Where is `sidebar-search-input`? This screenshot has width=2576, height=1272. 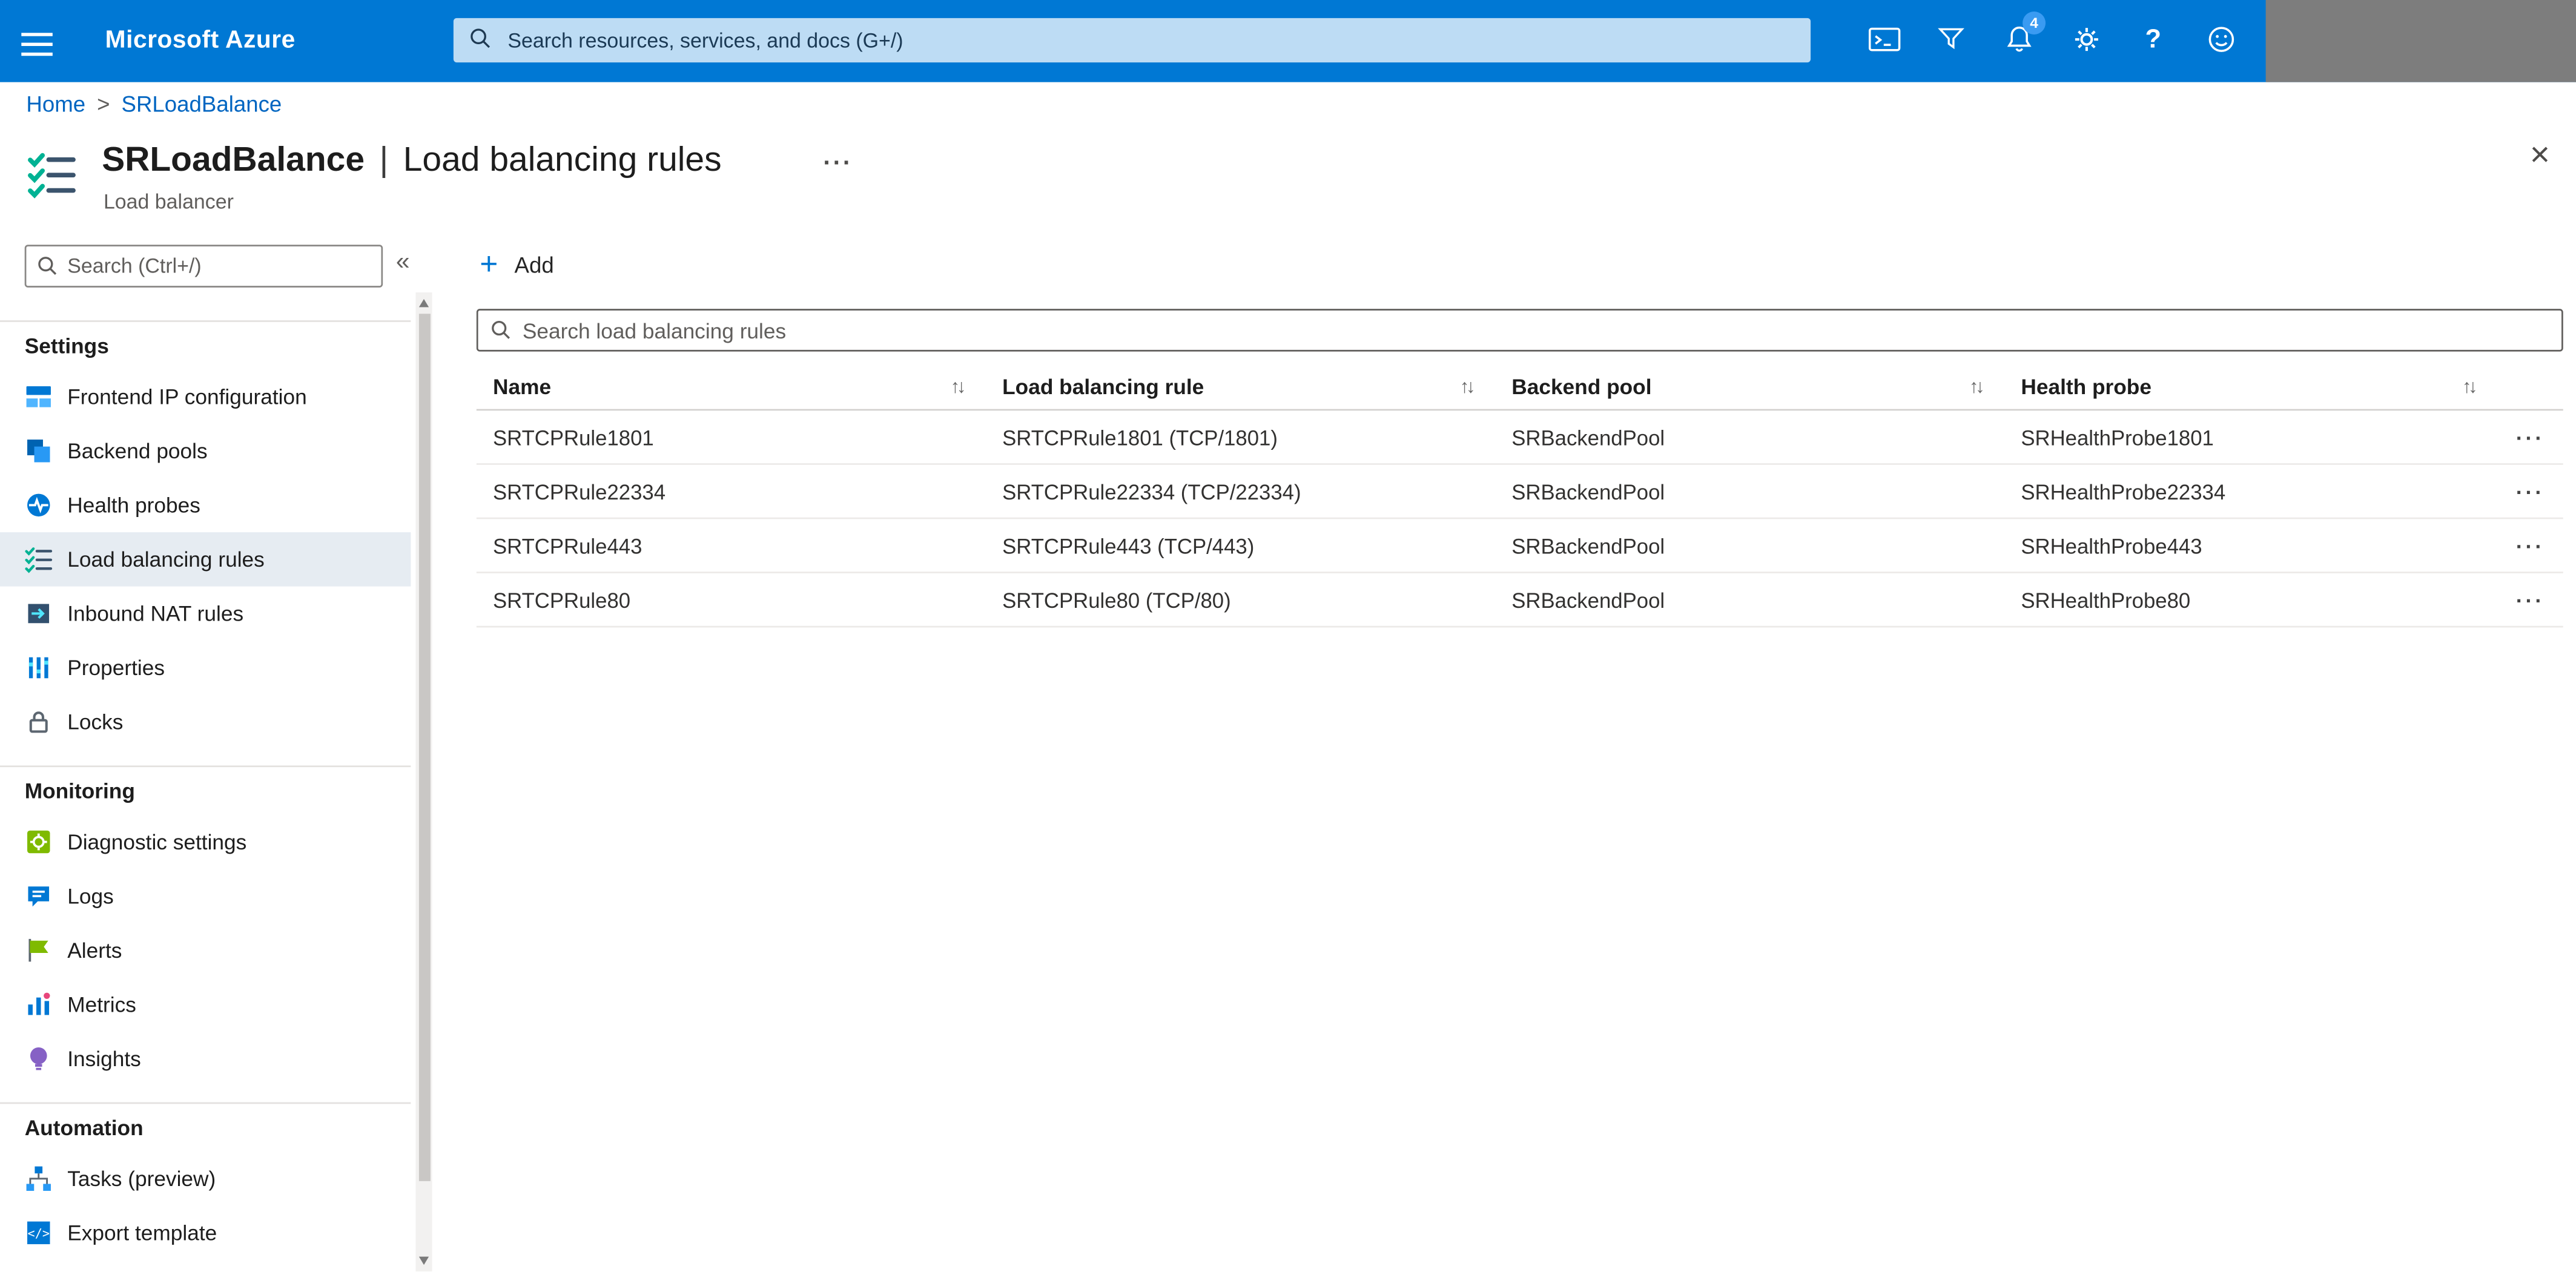 sidebar-search-input is located at coordinates (219, 266).